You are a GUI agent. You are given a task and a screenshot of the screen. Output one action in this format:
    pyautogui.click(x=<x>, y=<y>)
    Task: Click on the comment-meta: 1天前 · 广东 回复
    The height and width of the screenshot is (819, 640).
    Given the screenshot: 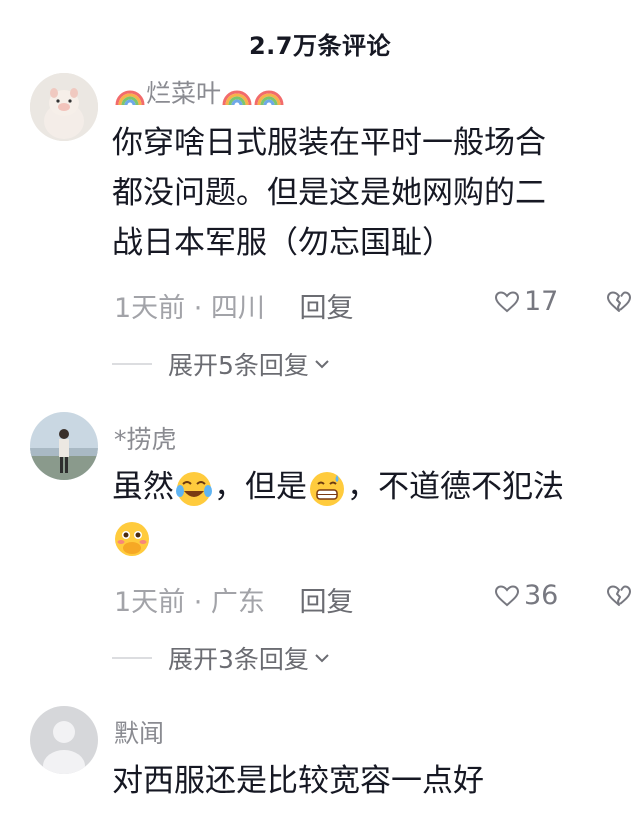 What is the action you would take?
    pyautogui.click(x=234, y=599)
    